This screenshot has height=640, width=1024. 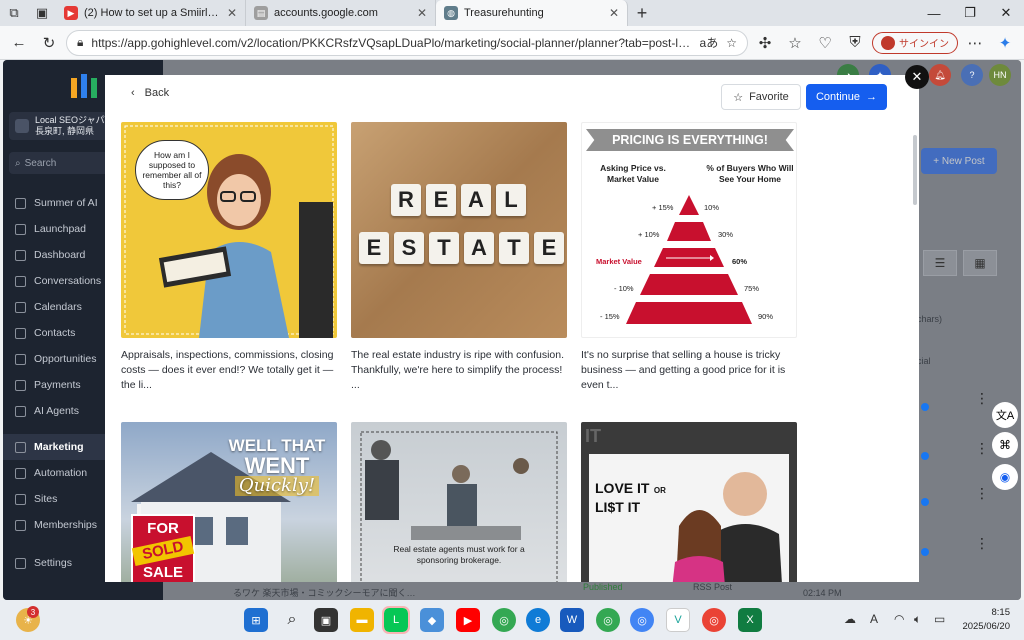 I want to click on tab-google-accounts: ▤ accounts.google.com ✕, so click(x=341, y=13).